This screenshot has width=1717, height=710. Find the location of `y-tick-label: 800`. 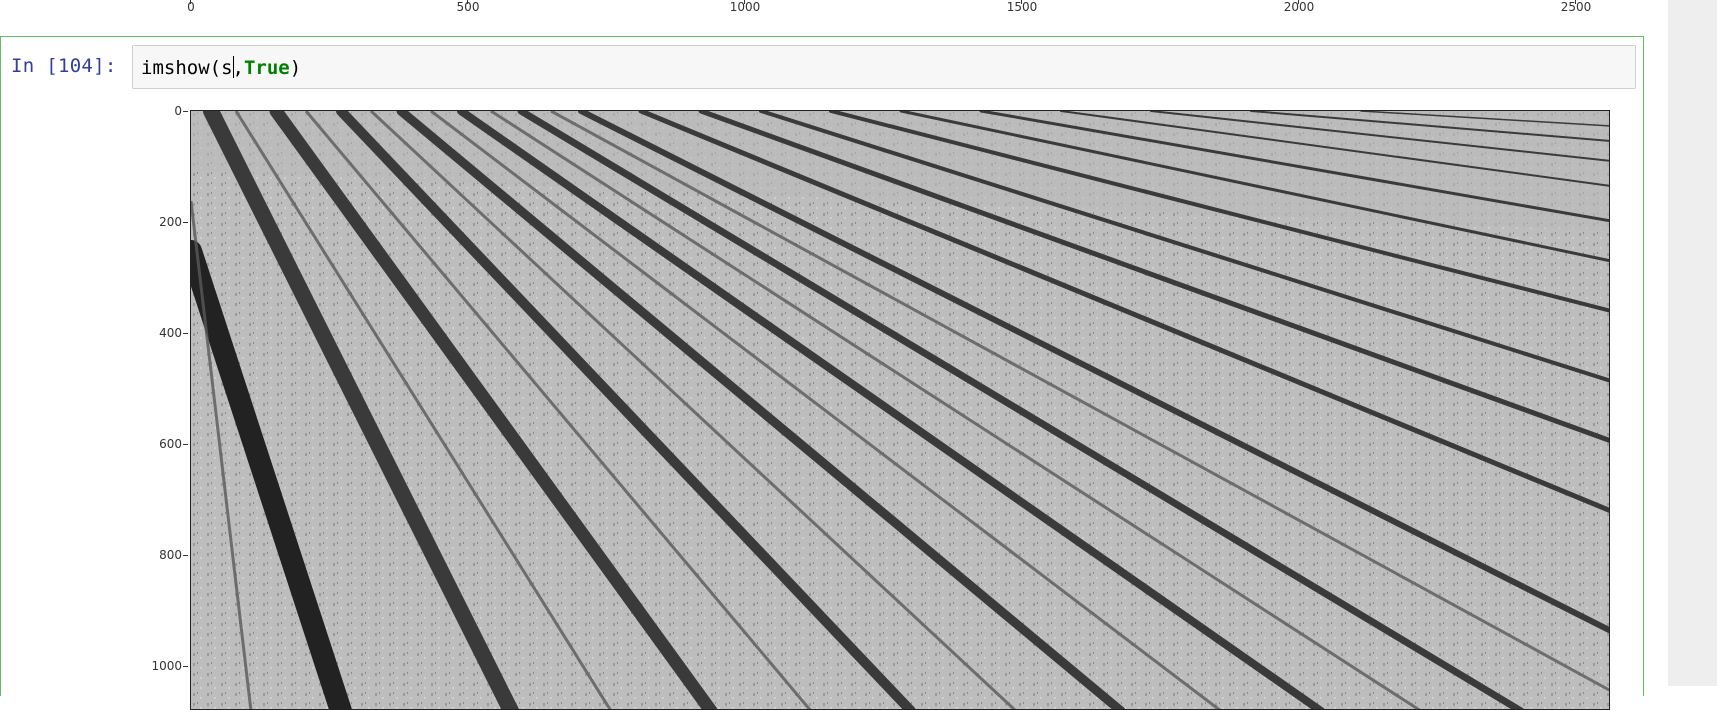

y-tick-label: 800 is located at coordinates (170, 555).